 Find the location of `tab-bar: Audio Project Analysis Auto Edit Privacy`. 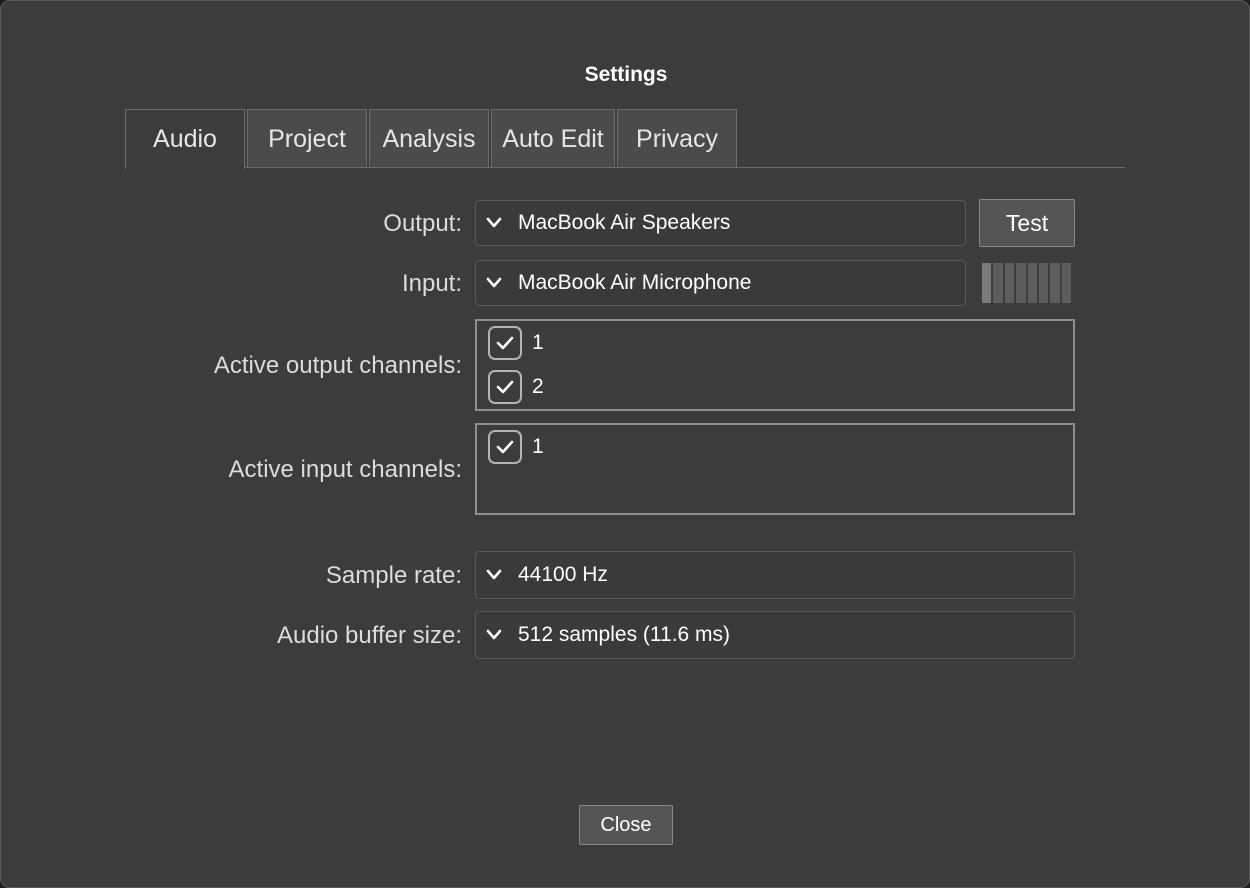

tab-bar: Audio Project Analysis Auto Edit Privacy is located at coordinates (625, 139).